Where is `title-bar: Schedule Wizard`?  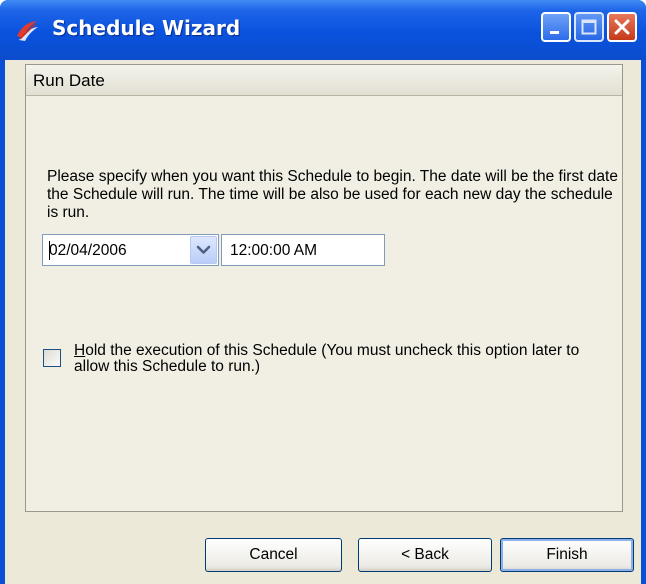
title-bar: Schedule Wizard is located at coordinates (323, 30).